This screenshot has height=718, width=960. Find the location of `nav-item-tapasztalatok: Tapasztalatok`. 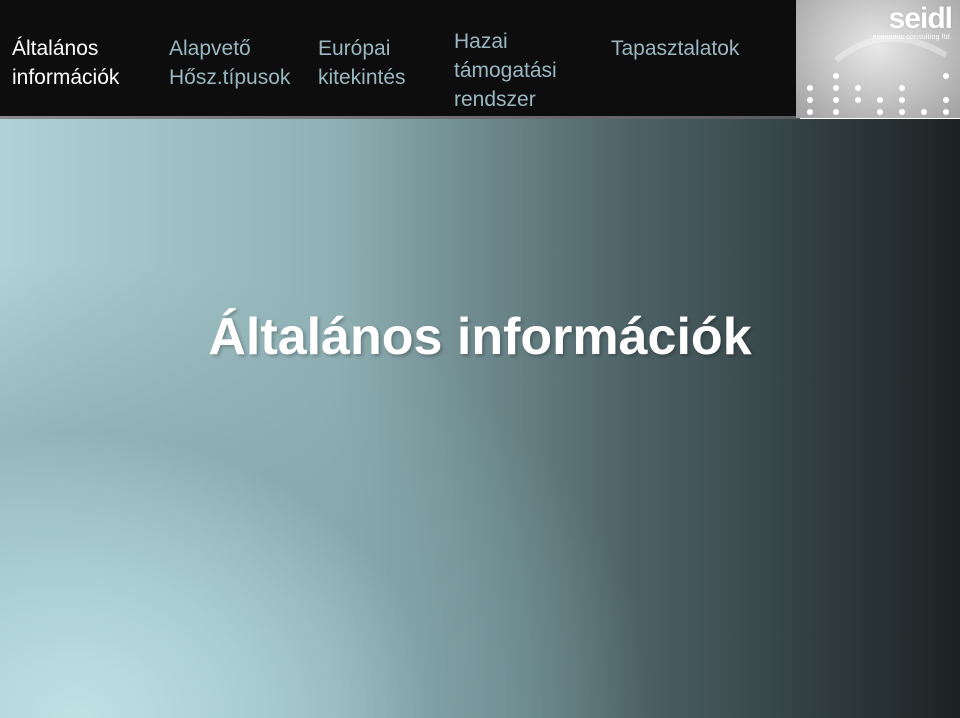

nav-item-tapasztalatok: Tapasztalatok is located at coordinates (675, 48).